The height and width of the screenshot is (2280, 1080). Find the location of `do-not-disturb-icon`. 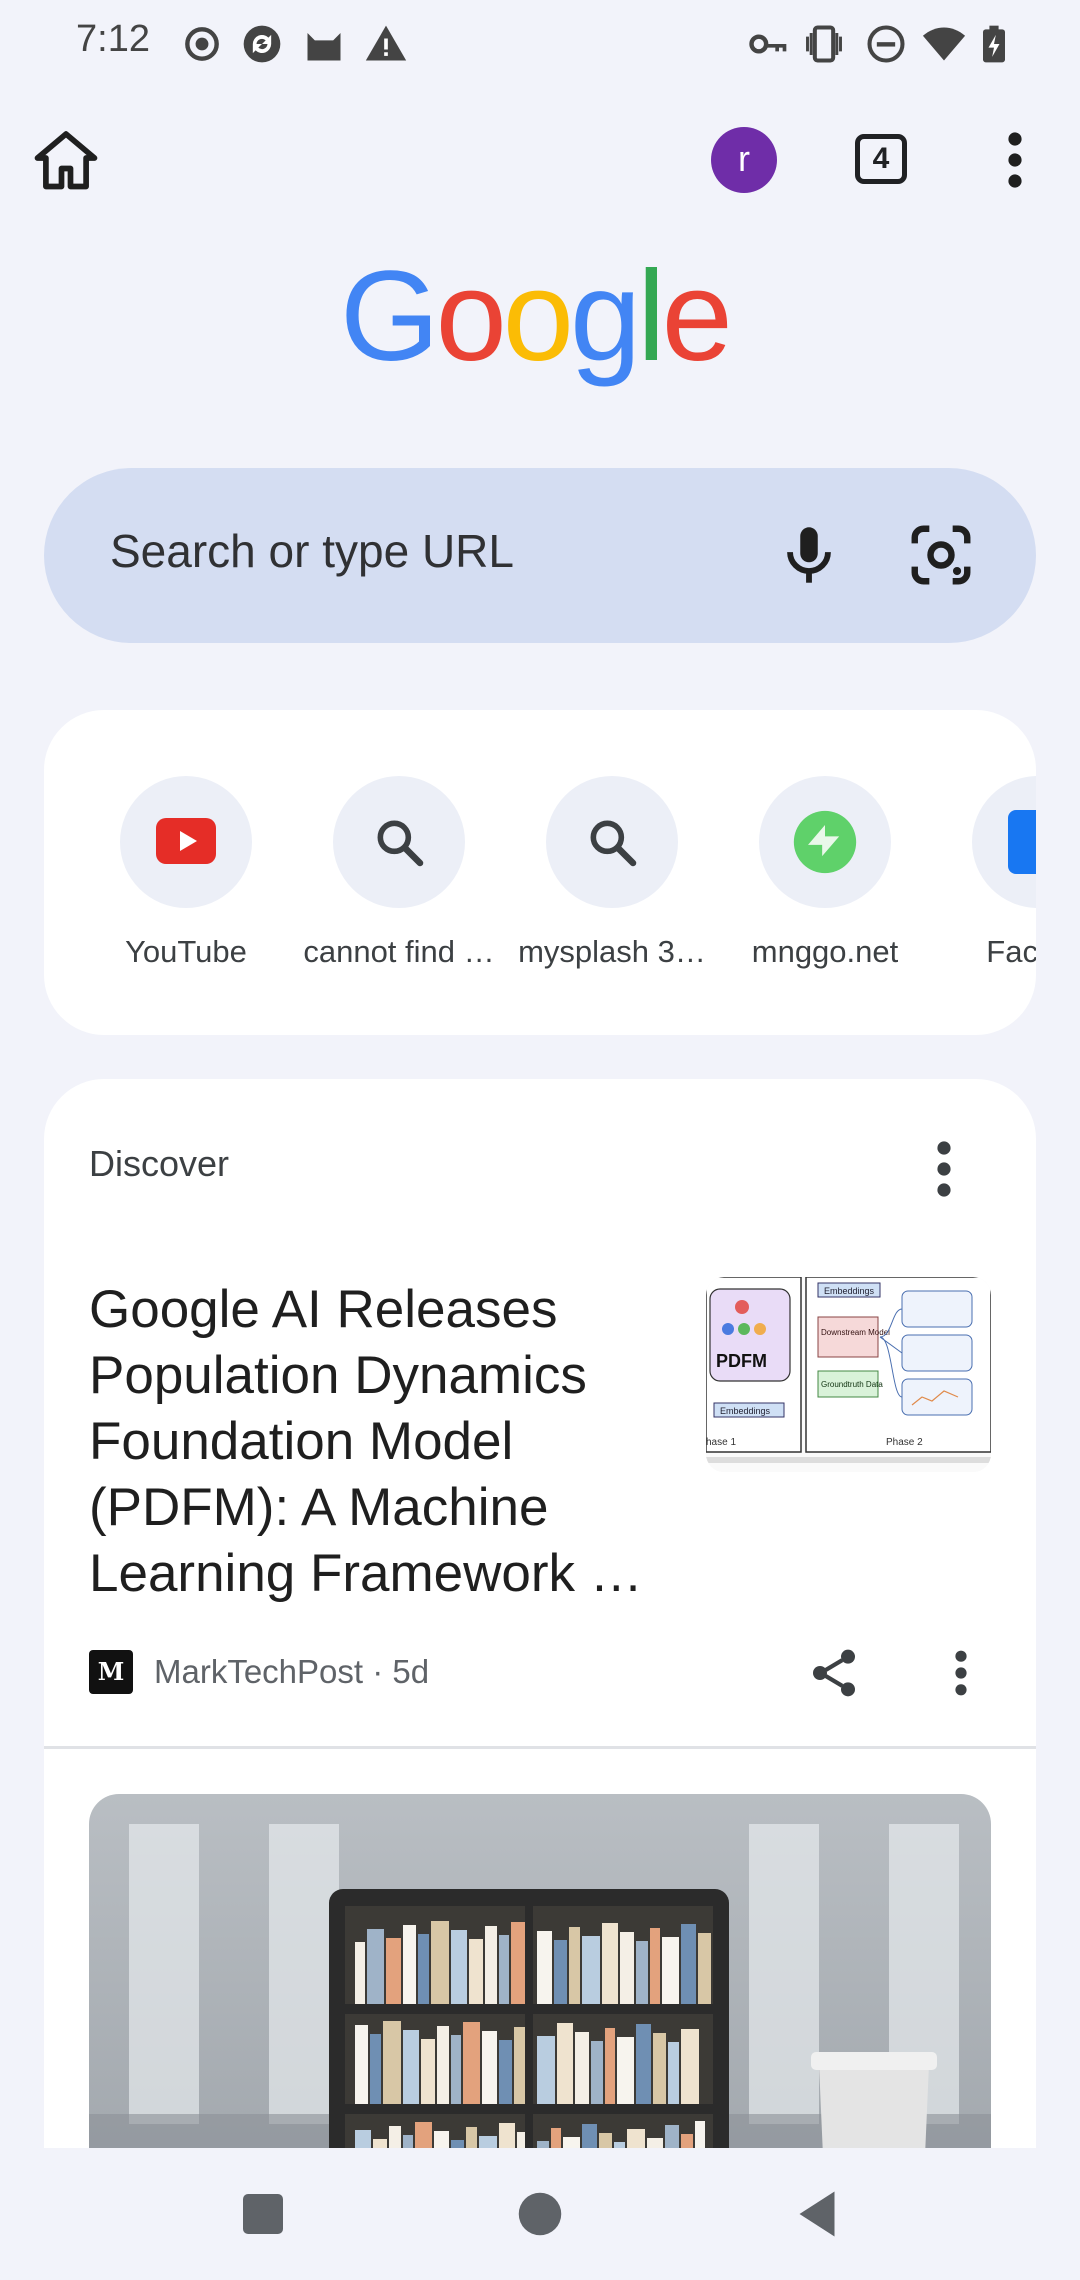

do-not-disturb-icon is located at coordinates (886, 44).